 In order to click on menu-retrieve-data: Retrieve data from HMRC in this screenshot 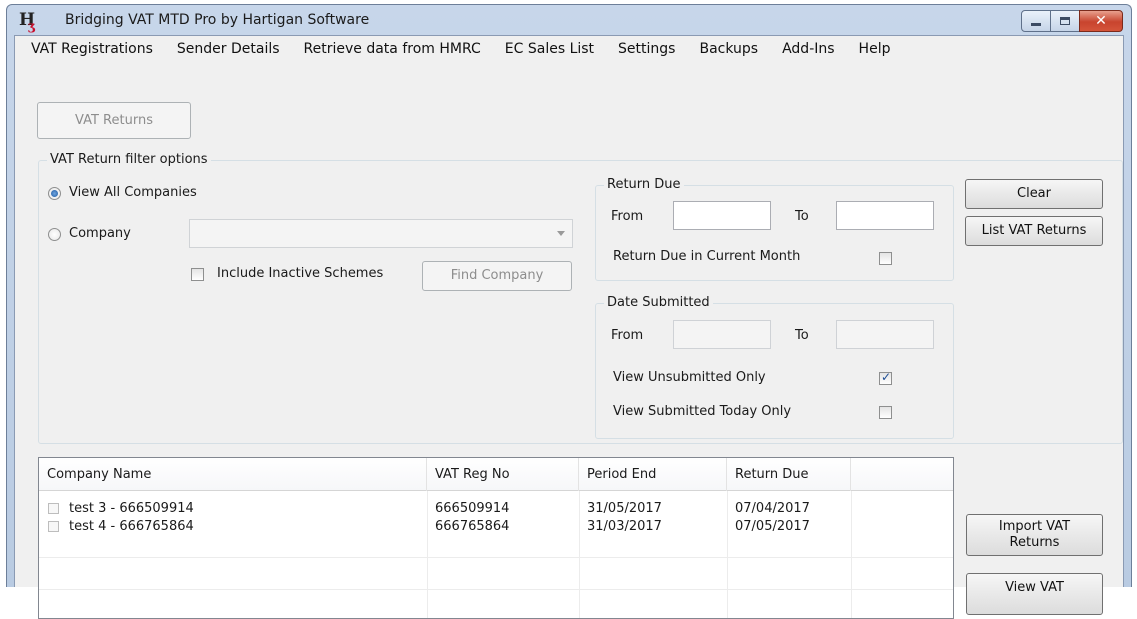, I will do `click(392, 49)`.